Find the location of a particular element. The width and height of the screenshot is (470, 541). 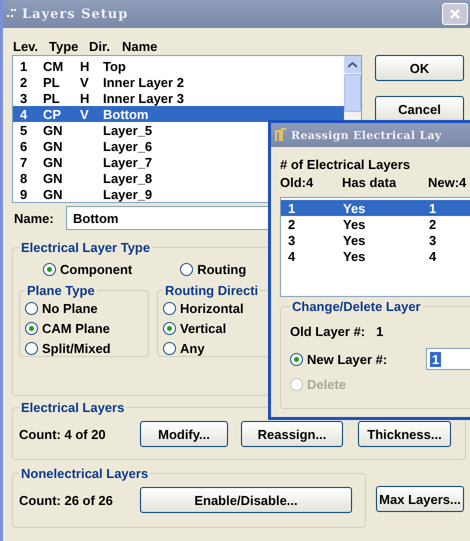

name-label: Name: is located at coordinates (34, 218).